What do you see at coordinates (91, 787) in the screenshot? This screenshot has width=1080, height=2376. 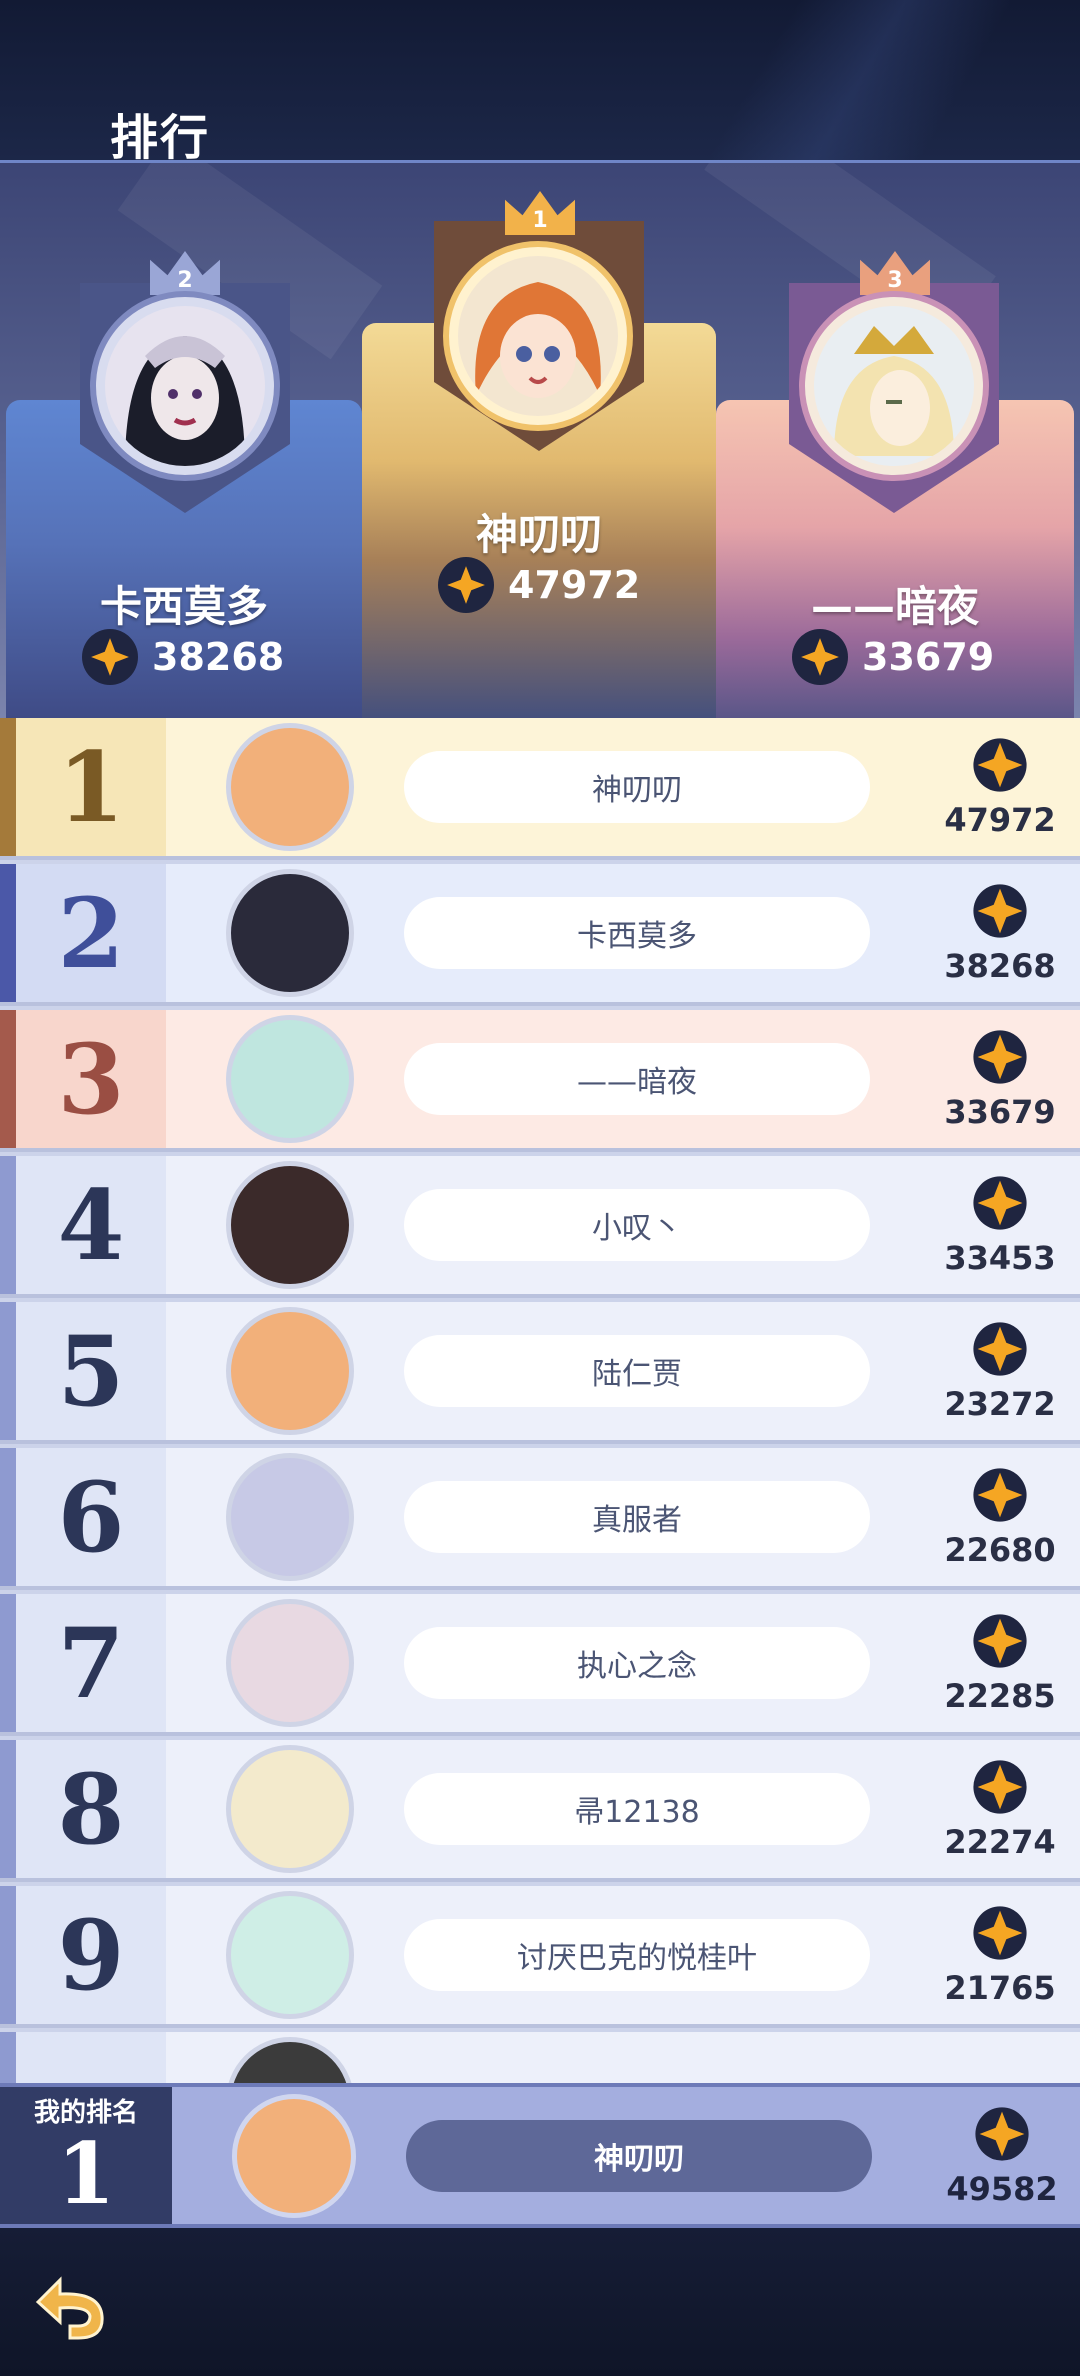 I see `rank-number: 1` at bounding box center [91, 787].